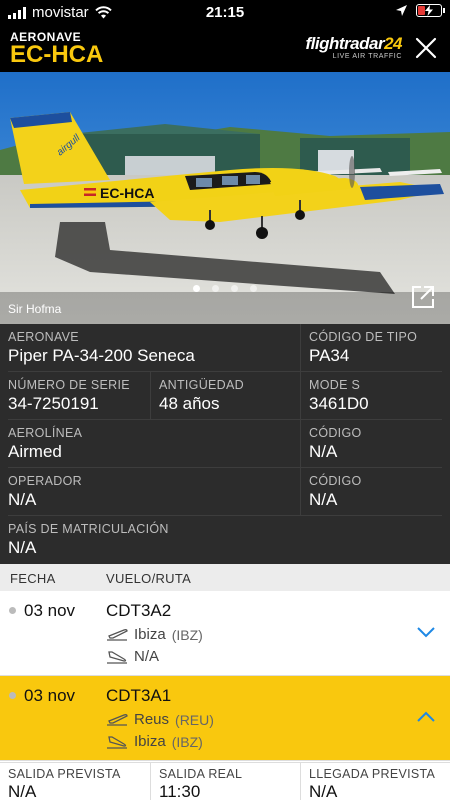 Image resolution: width=450 pixels, height=800 pixels. What do you see at coordinates (201, 385) in the screenshot?
I see `age-label: ANTIGÜEDAD` at bounding box center [201, 385].